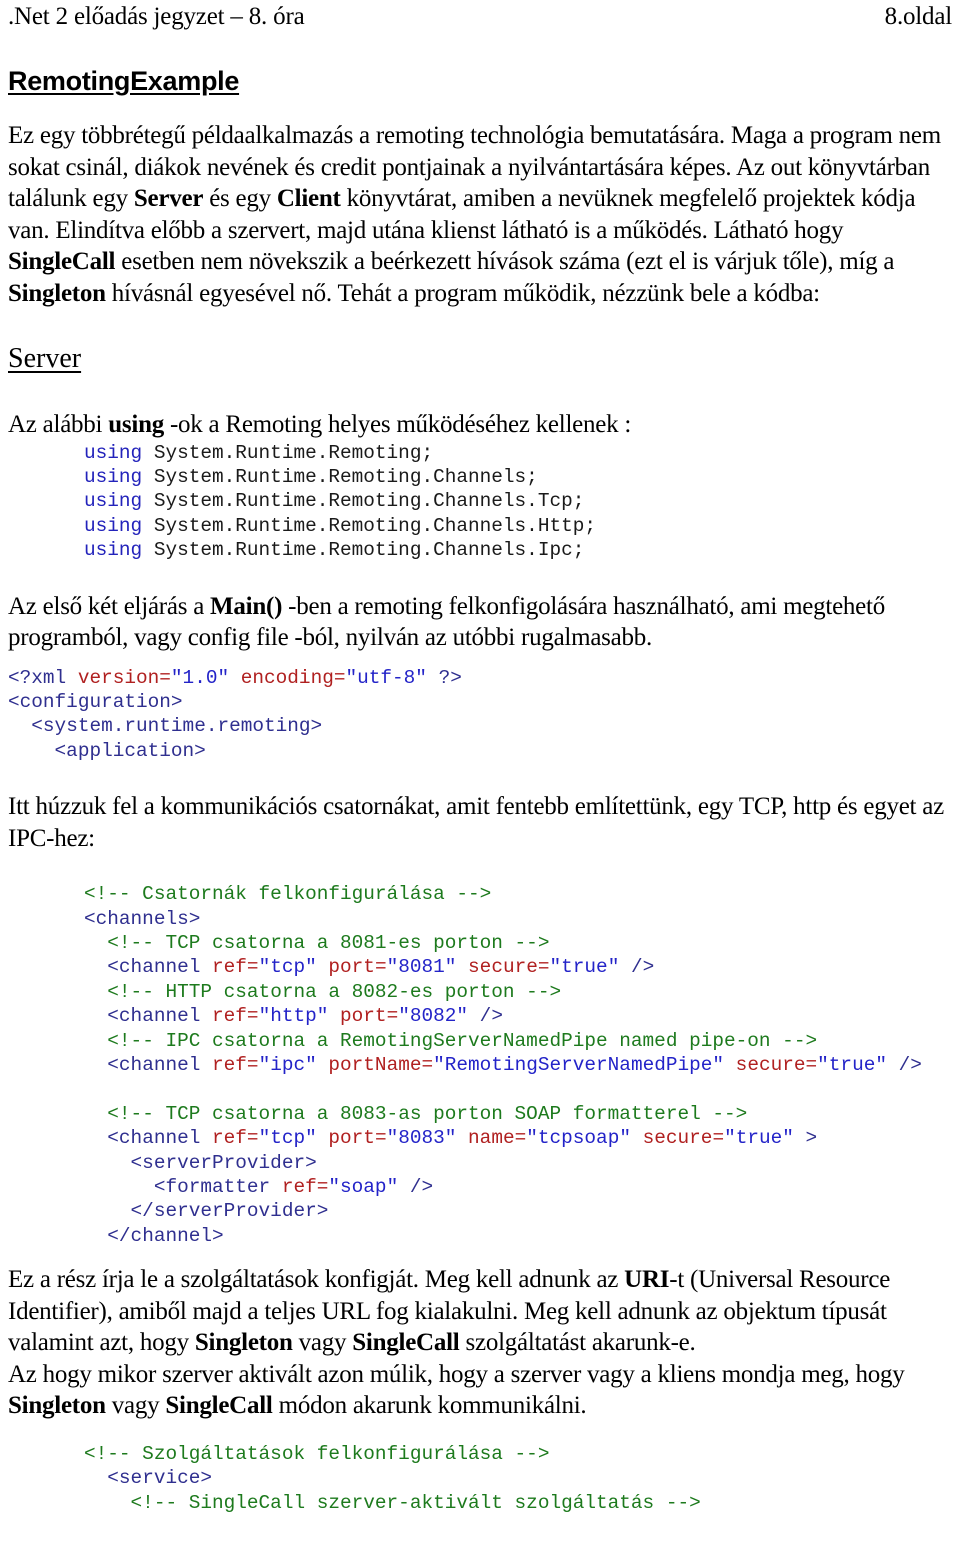  Describe the element at coordinates (317, 1453) in the screenshot. I see `comment-services-config: <!-- Szolgáltatások felkonfigurálása -->` at that location.